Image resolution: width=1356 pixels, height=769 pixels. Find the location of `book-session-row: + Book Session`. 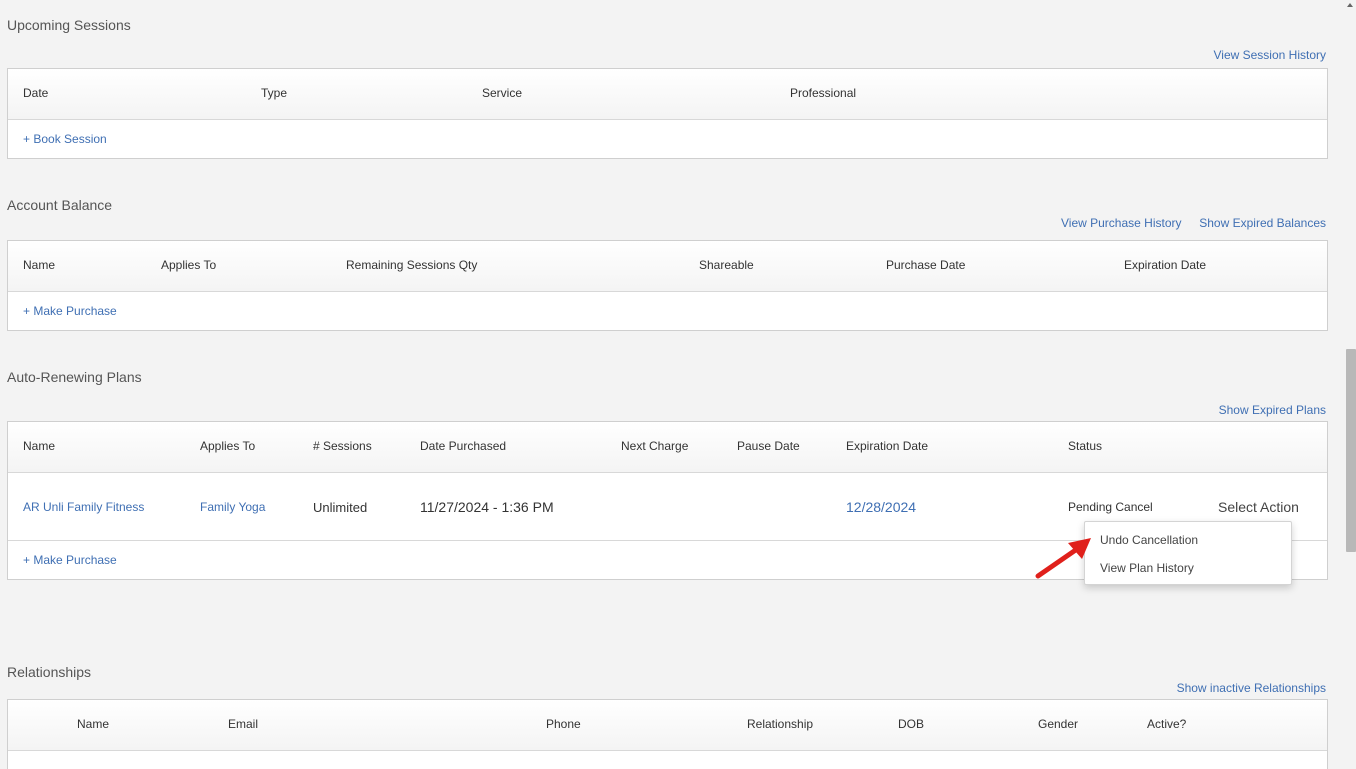

book-session-row: + Book Session is located at coordinates (667, 139).